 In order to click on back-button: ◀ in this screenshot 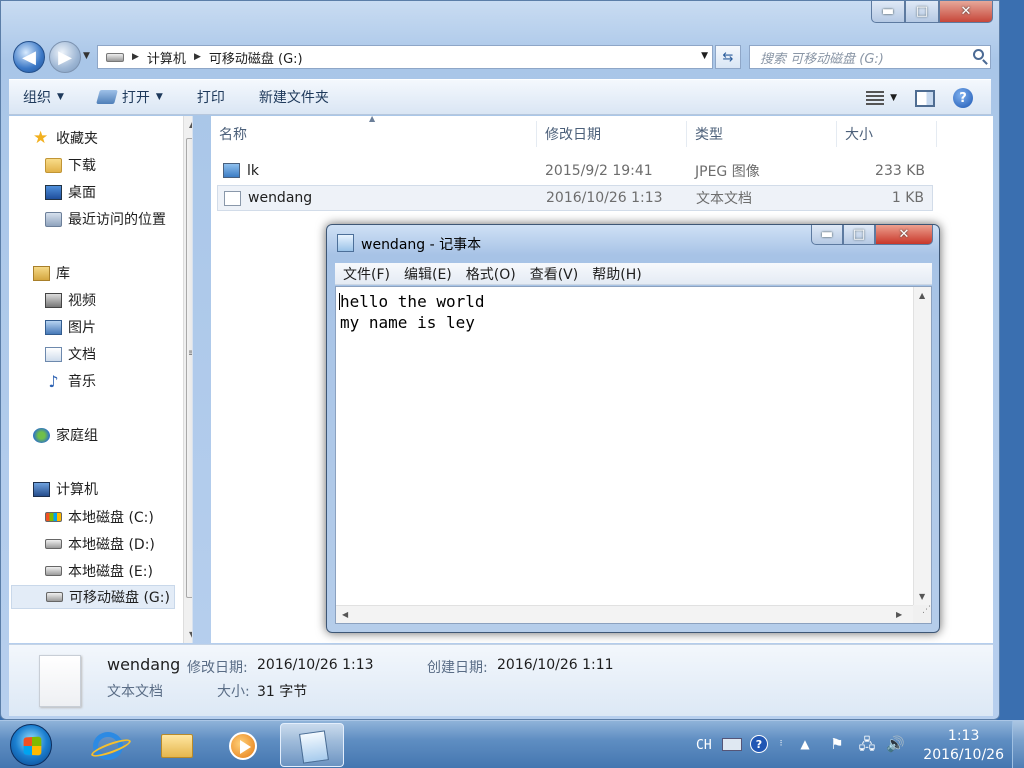, I will do `click(29, 57)`.